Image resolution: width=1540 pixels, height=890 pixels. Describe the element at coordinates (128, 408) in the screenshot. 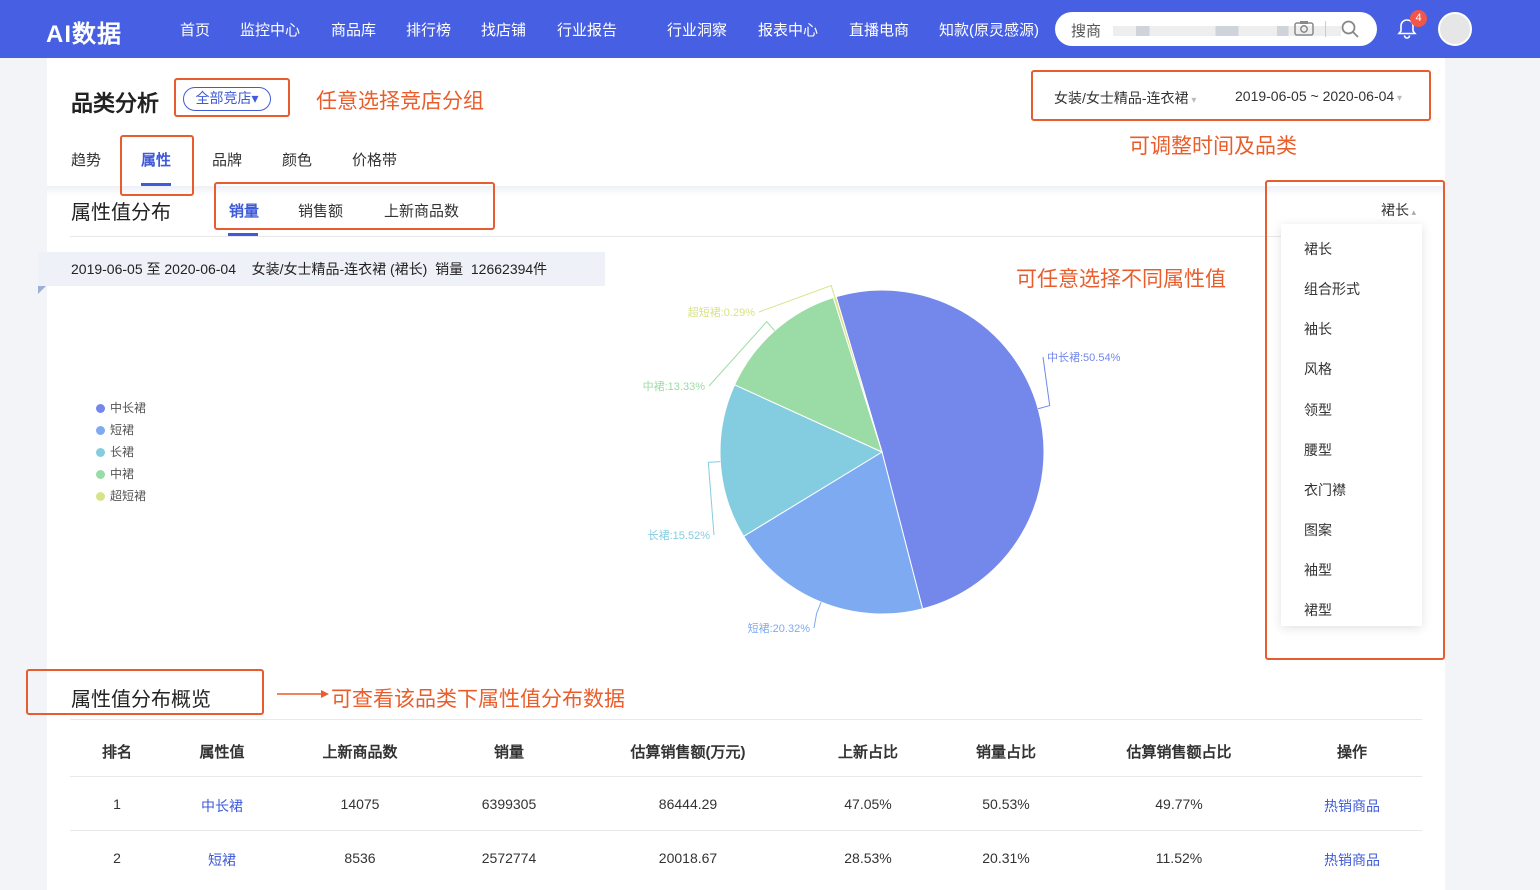

I see `legend-label: 中长裙` at that location.